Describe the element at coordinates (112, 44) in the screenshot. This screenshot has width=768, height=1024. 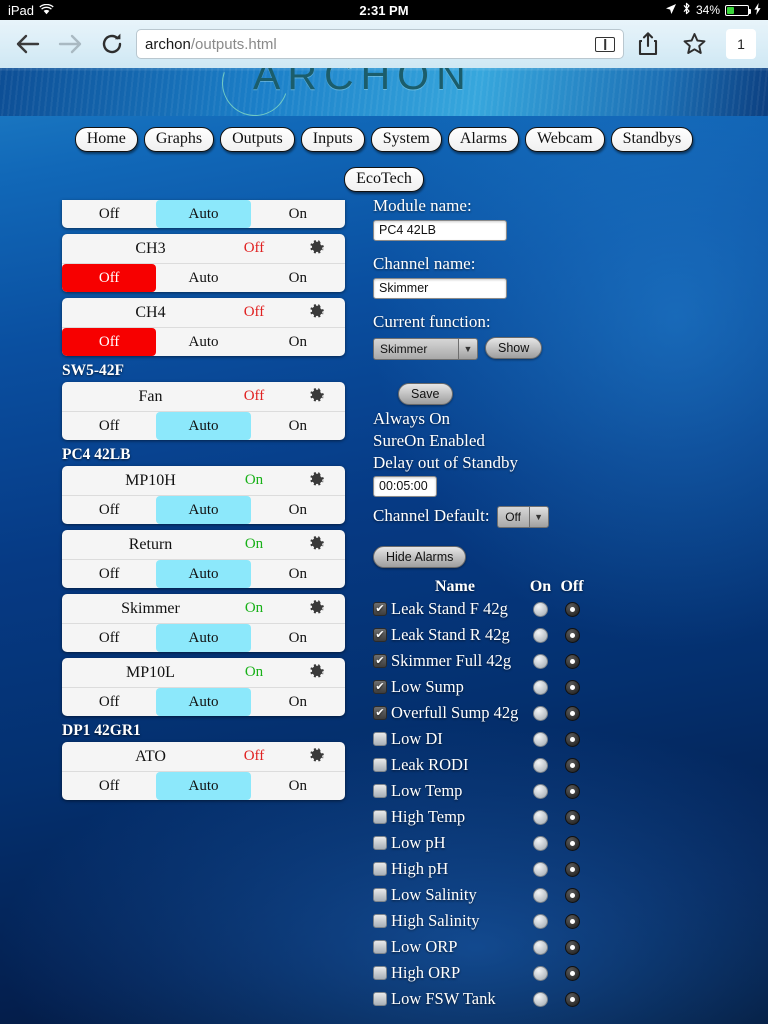
I see `reload-icon` at that location.